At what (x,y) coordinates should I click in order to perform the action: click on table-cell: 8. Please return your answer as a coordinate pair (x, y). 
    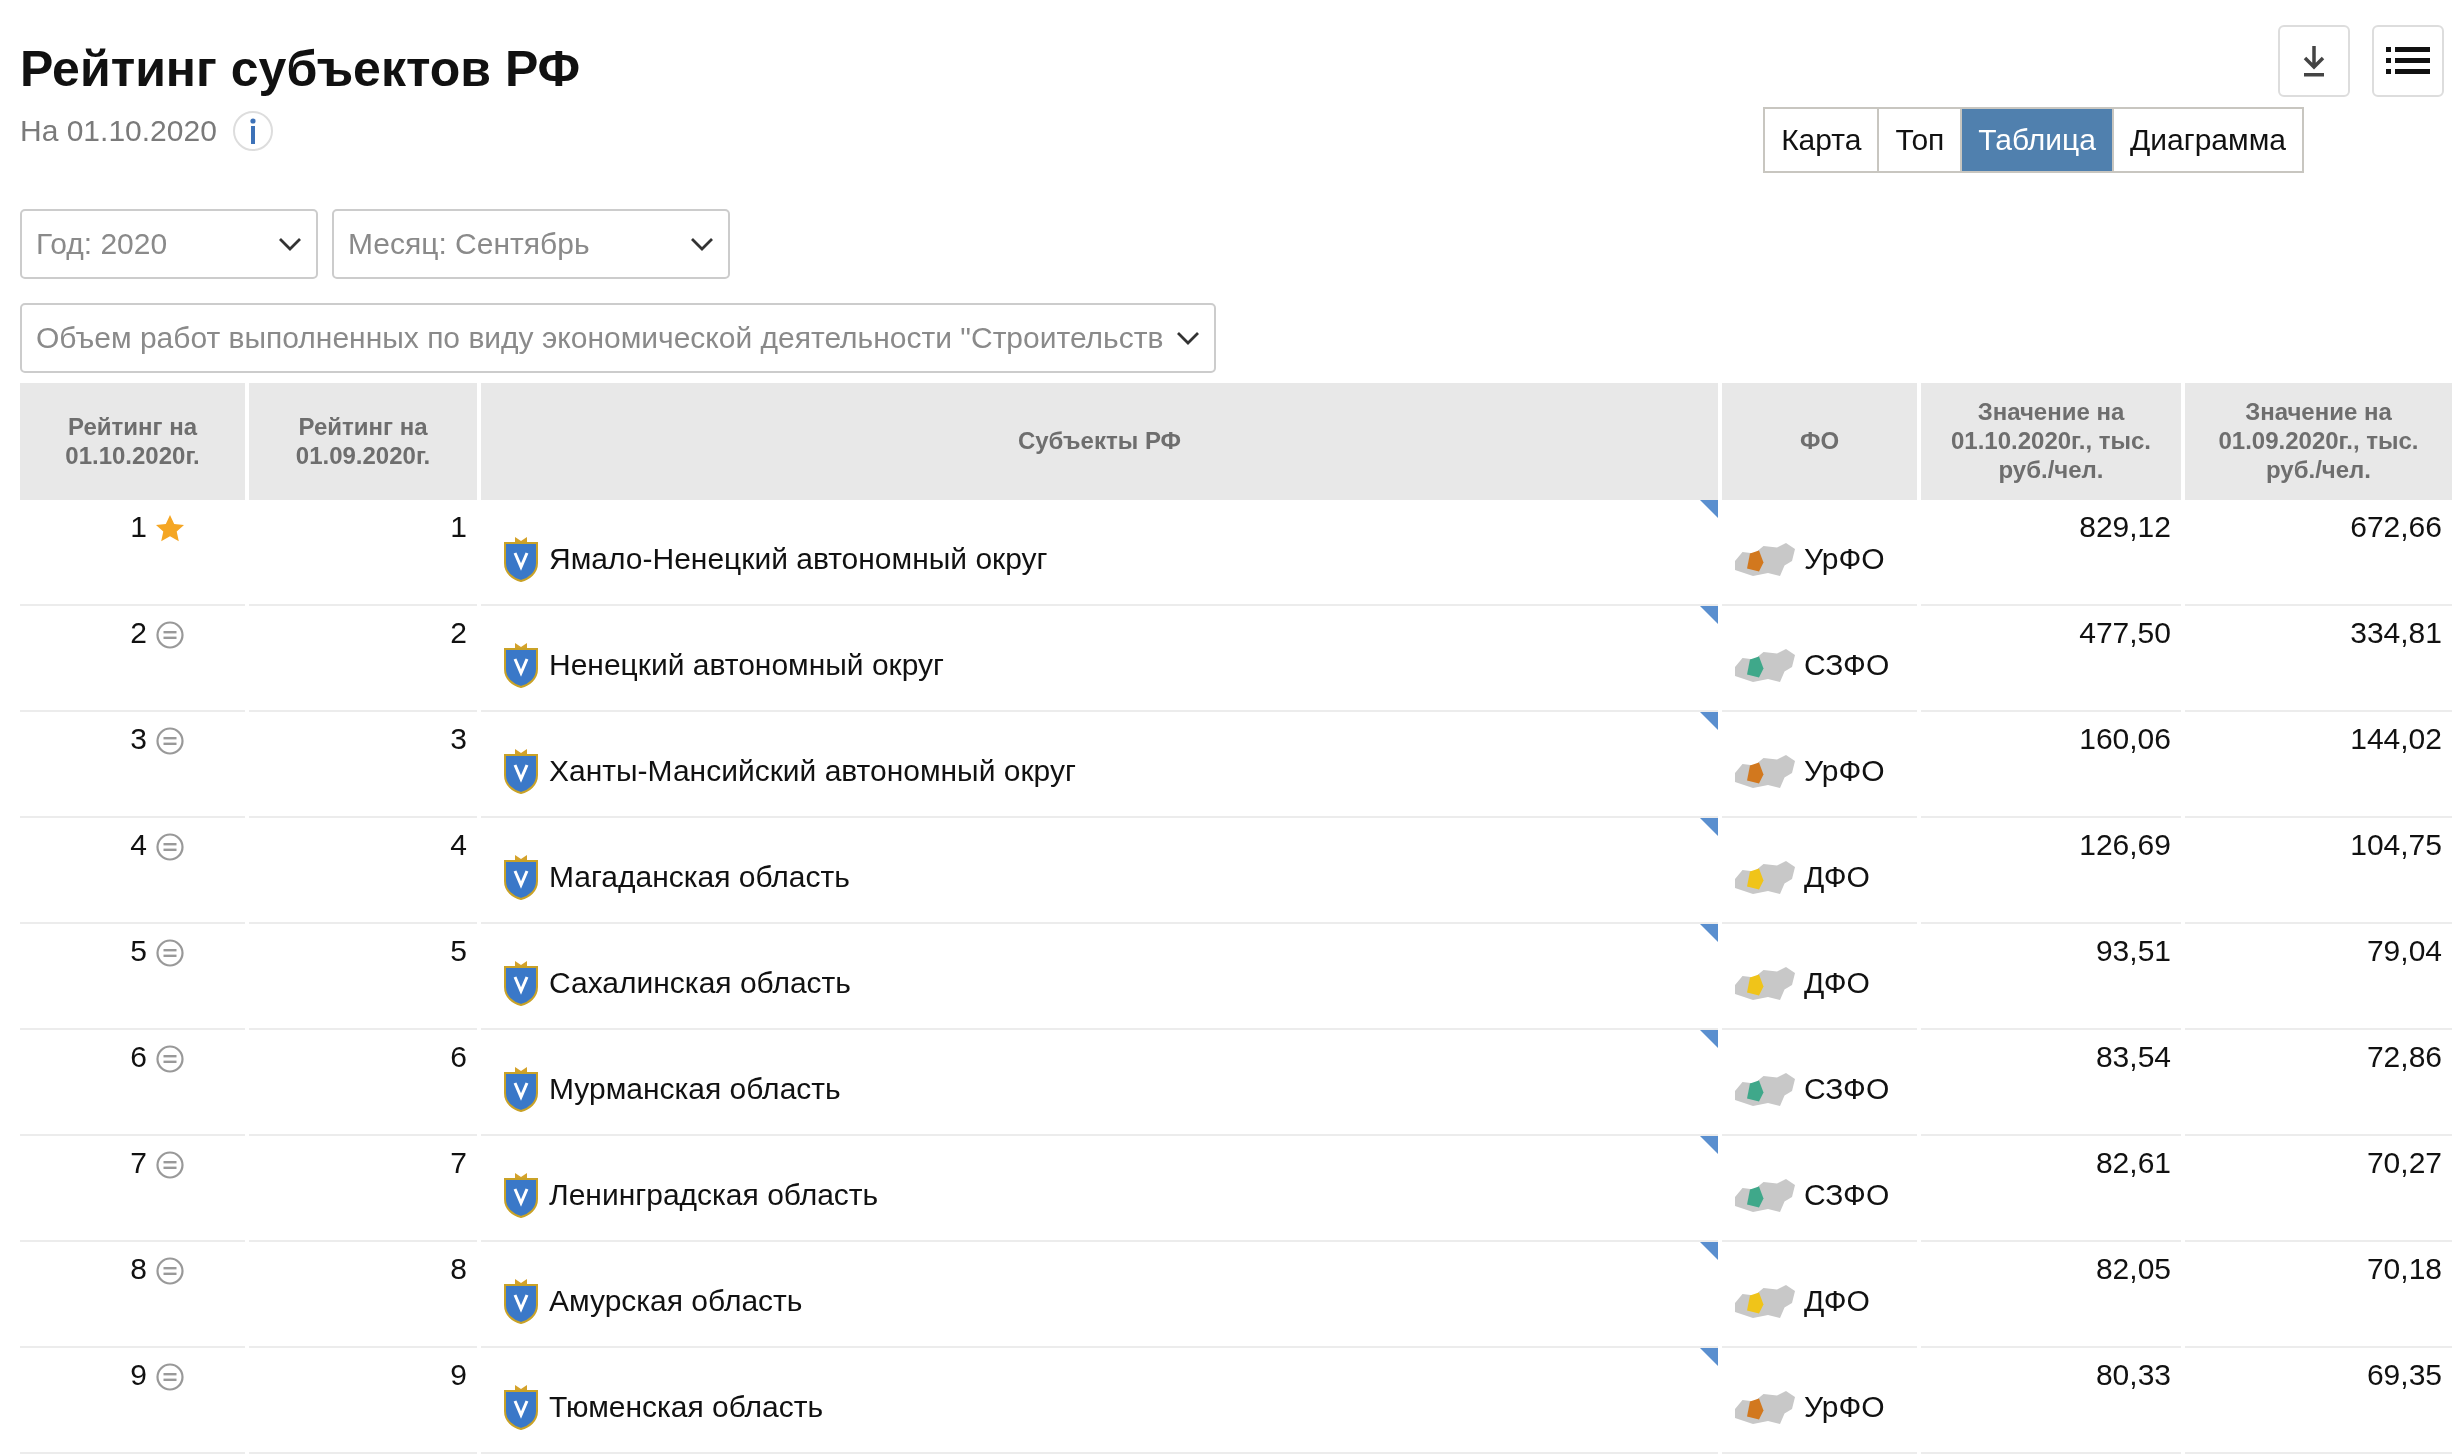
    Looking at the image, I should click on (363, 1295).